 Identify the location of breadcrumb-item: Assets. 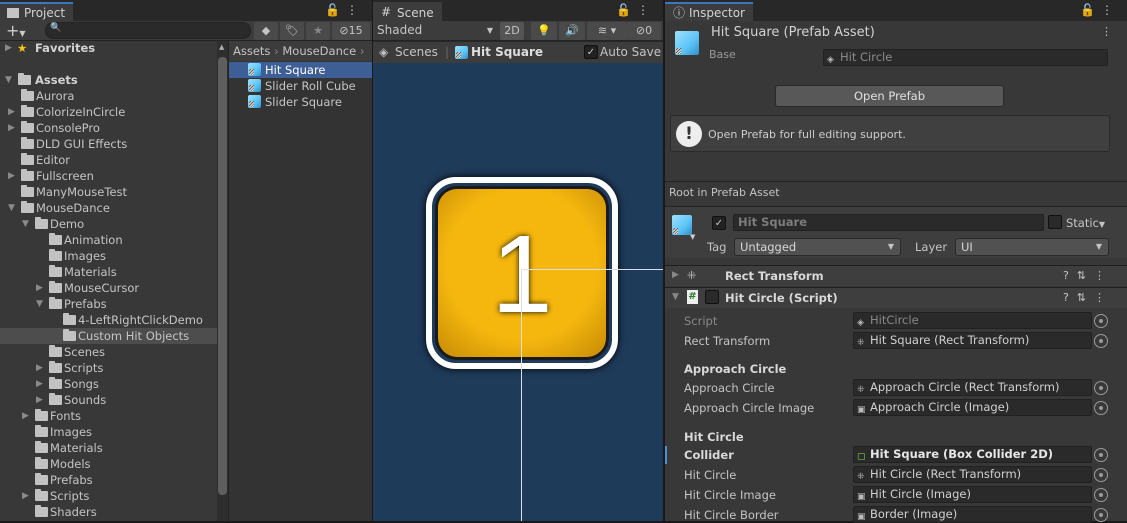
(251, 51).